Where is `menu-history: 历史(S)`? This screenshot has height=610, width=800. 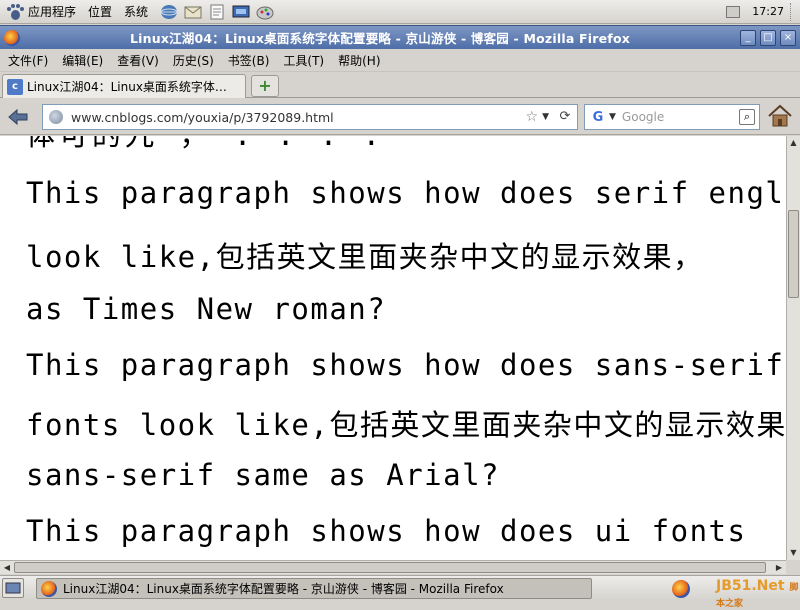 menu-history: 历史(S) is located at coordinates (193, 60).